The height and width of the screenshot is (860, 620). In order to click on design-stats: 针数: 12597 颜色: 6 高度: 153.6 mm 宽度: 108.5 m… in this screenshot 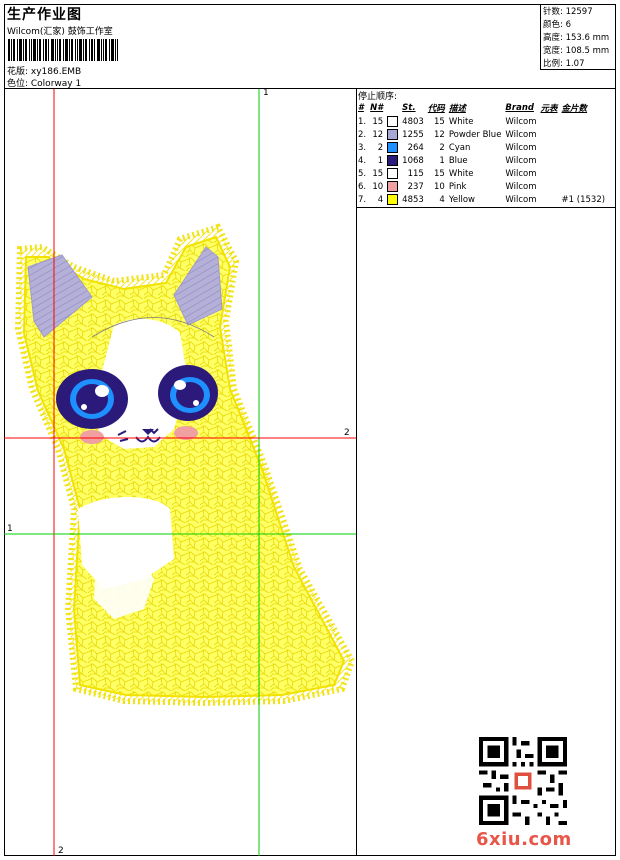, I will do `click(578, 37)`.